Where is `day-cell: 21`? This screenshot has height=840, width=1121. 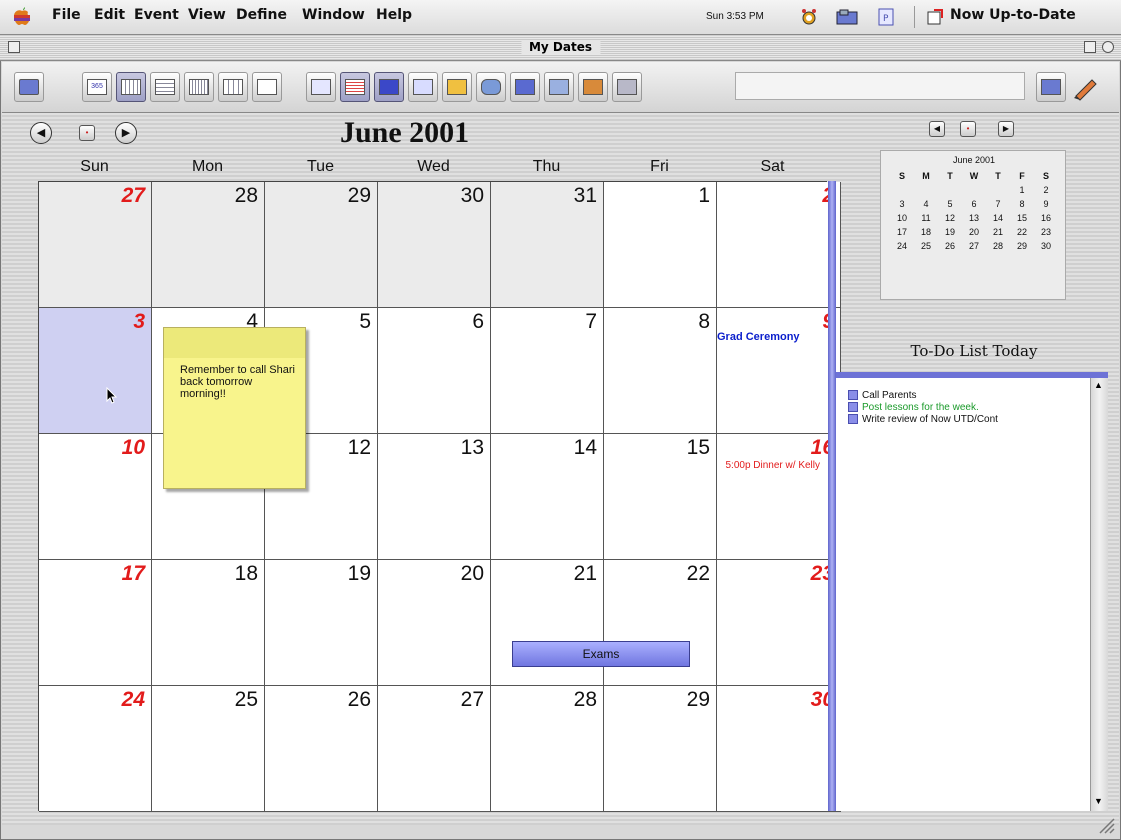
day-cell: 21 is located at coordinates (547, 623).